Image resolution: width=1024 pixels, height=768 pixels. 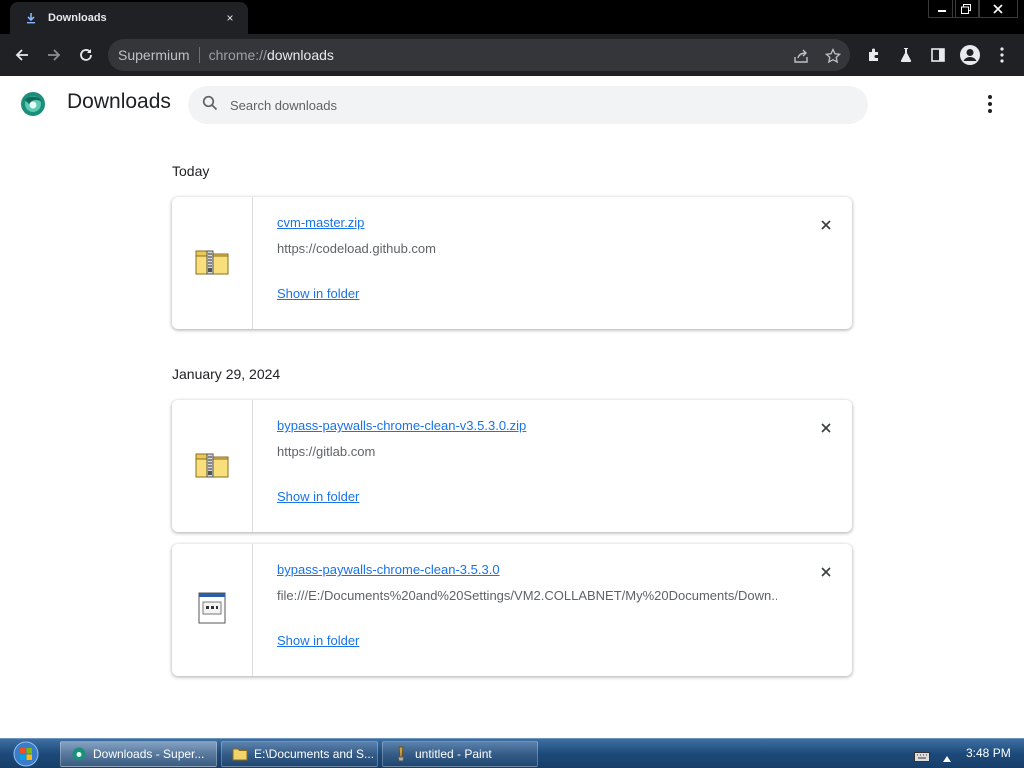 What do you see at coordinates (990, 104) in the screenshot?
I see `more-actions-icon` at bounding box center [990, 104].